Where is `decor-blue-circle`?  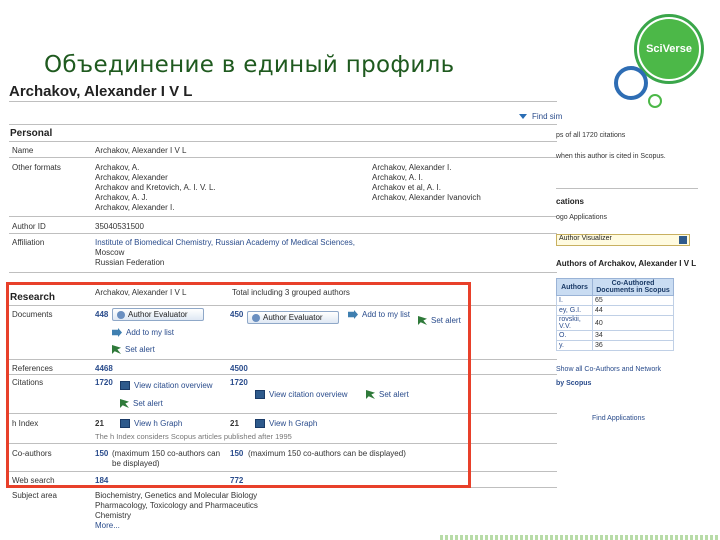 decor-blue-circle is located at coordinates (631, 83).